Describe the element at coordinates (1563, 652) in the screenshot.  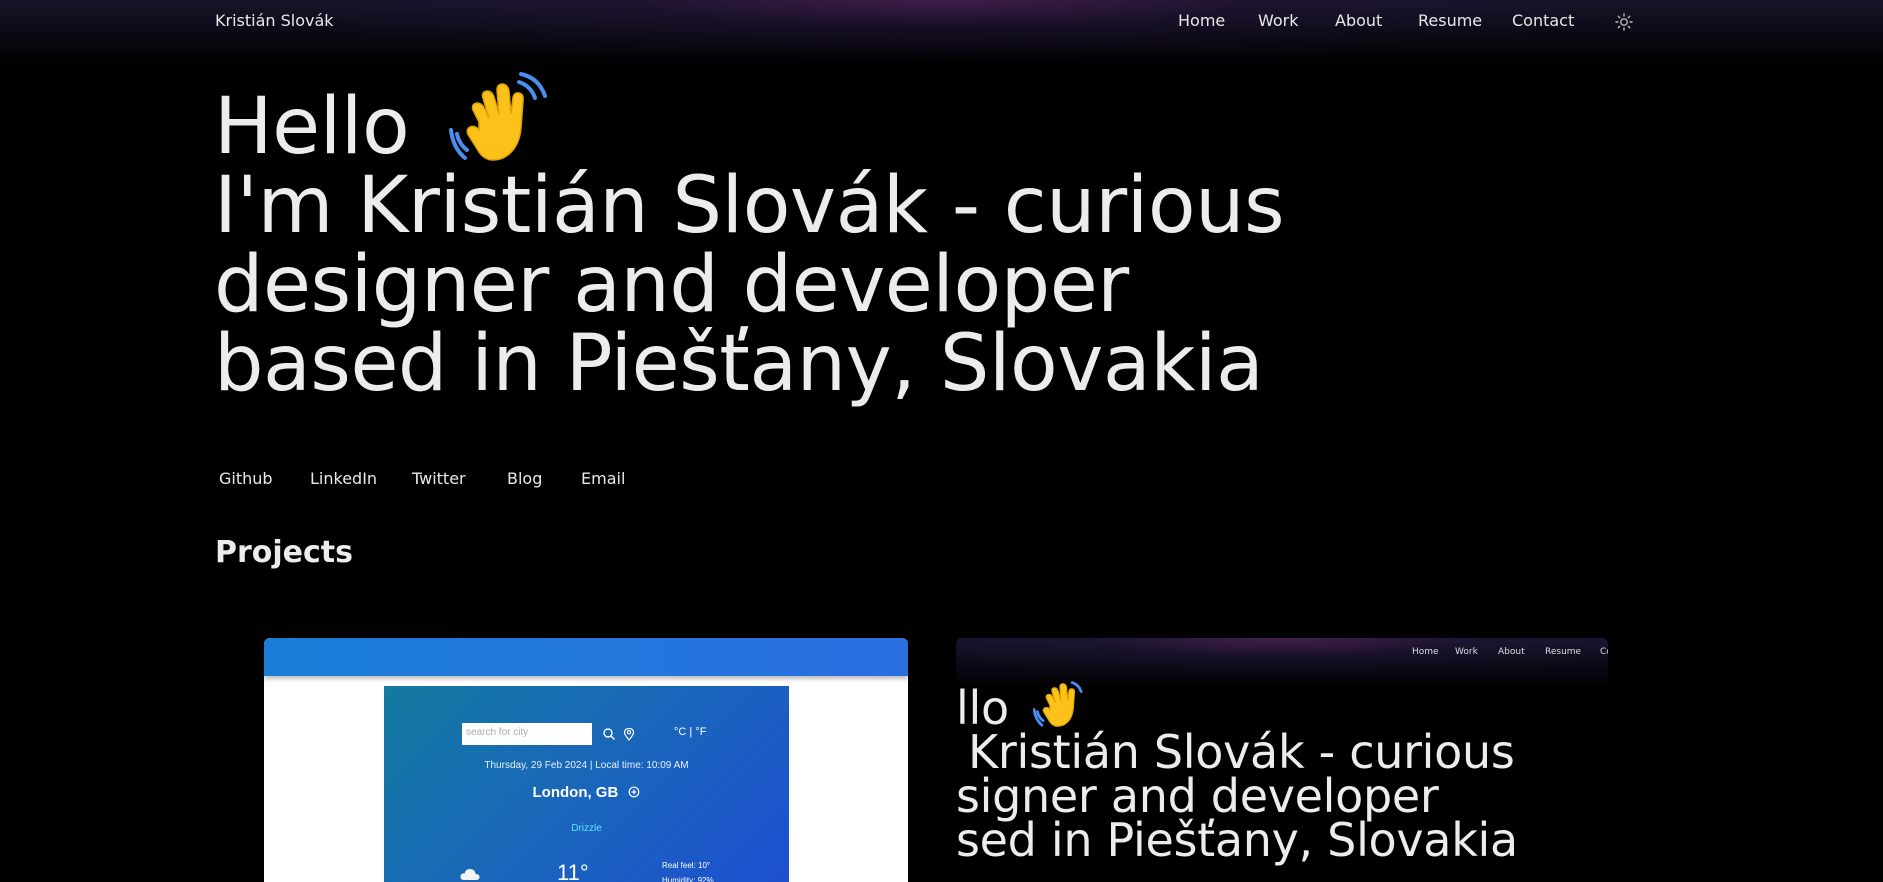
I see `preview-nav-resume: Resume` at that location.